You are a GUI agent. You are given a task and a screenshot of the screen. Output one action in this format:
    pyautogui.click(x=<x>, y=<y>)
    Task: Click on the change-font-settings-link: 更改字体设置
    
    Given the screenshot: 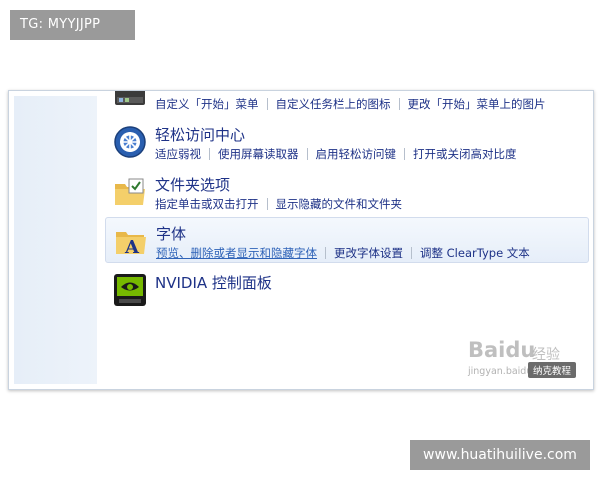 What is the action you would take?
    pyautogui.click(x=368, y=253)
    